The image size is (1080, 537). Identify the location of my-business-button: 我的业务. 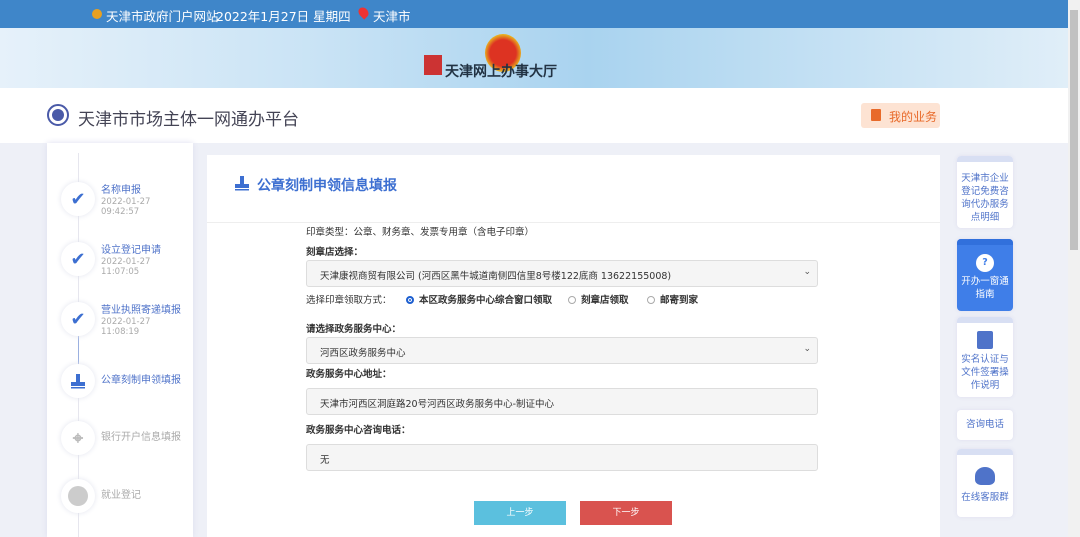
(900, 115).